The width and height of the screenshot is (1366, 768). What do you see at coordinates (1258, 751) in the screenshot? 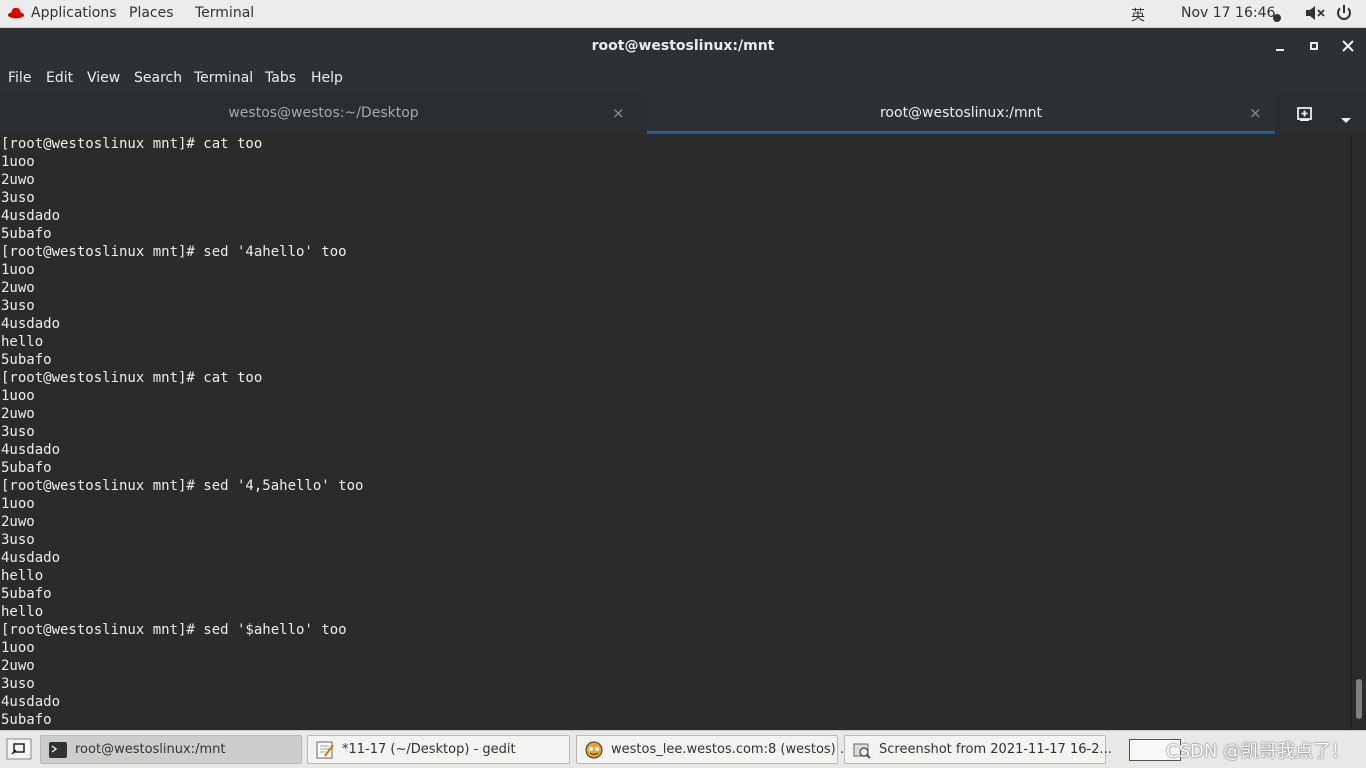
I see `csdn-watermark: CSDN @凯哥我点了！` at bounding box center [1258, 751].